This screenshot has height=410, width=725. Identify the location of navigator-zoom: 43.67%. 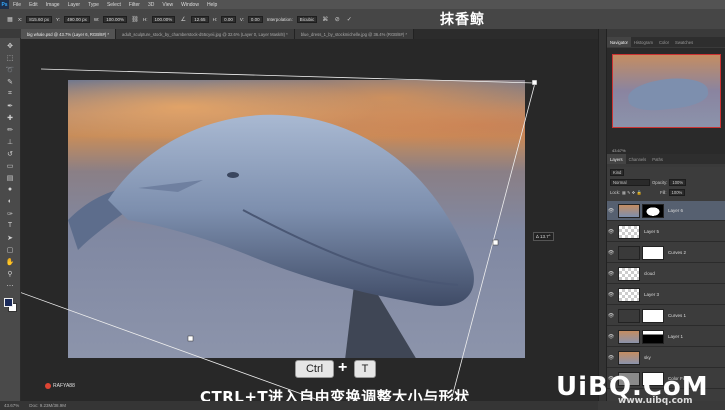
(619, 150).